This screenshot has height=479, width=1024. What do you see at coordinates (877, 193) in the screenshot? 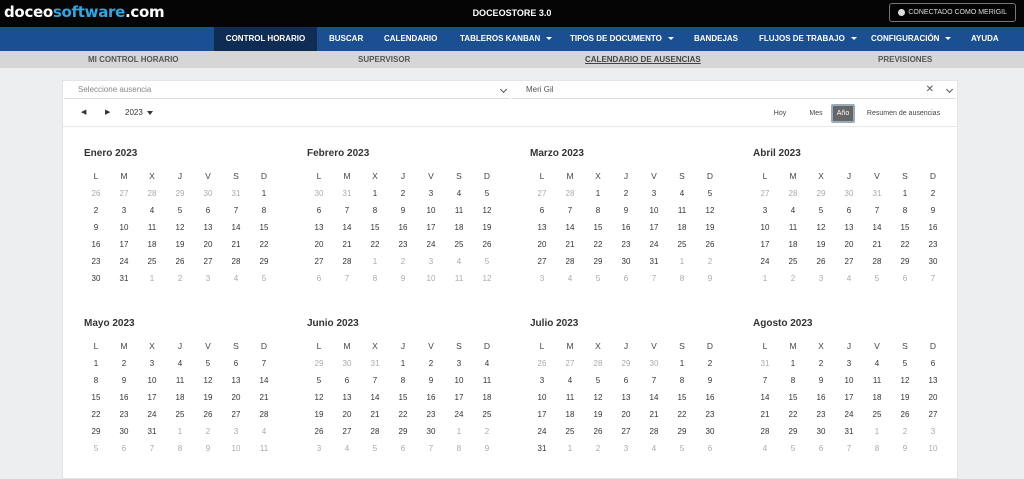
I see `day-cell-outside: 31` at bounding box center [877, 193].